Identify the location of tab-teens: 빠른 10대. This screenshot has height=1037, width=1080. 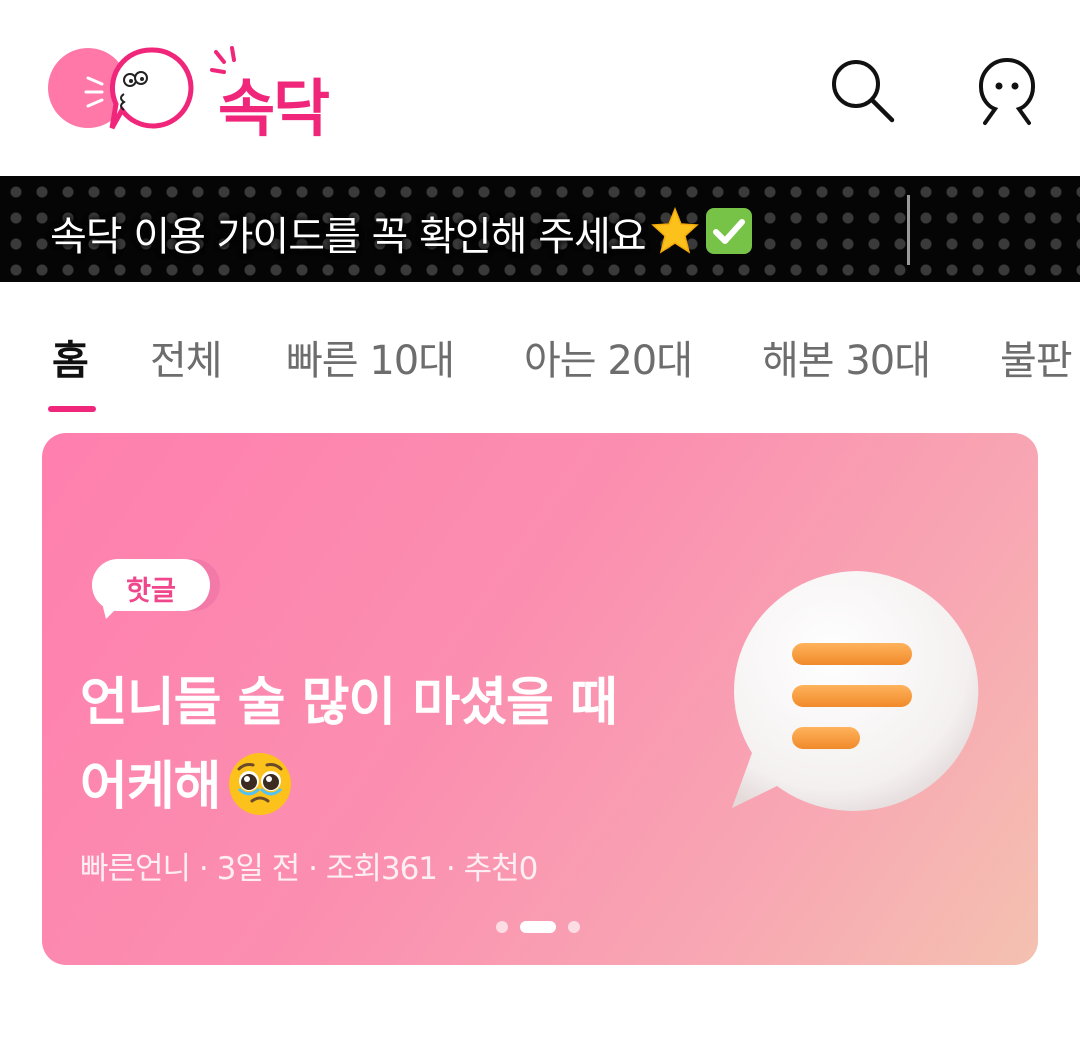
(370, 357).